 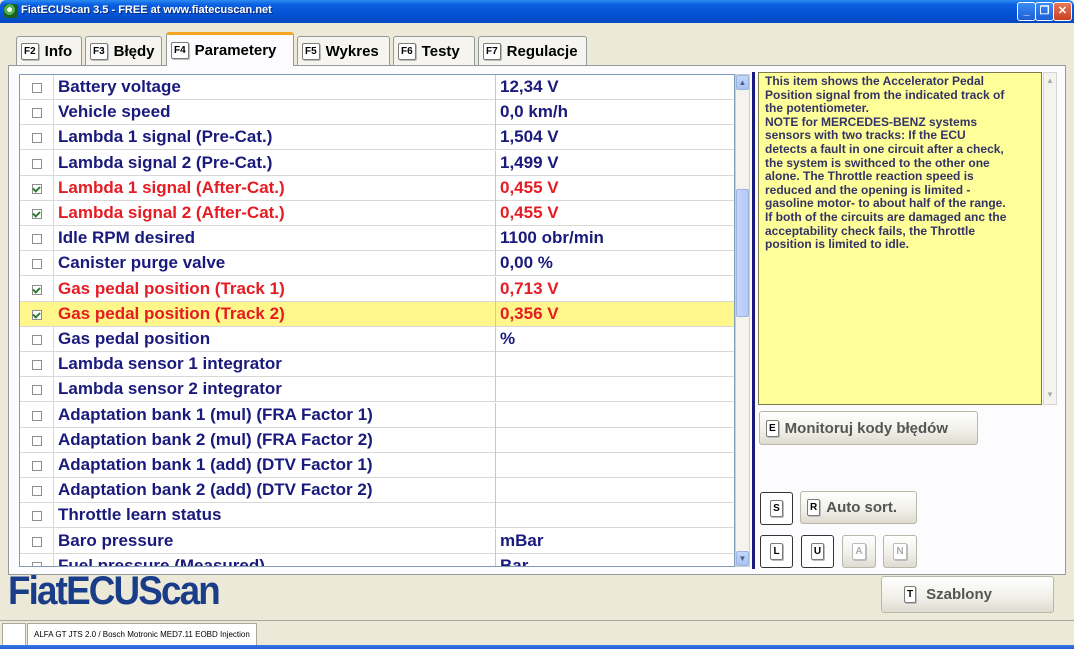 What do you see at coordinates (377, 339) in the screenshot?
I see `table-row: Gas pedal position %` at bounding box center [377, 339].